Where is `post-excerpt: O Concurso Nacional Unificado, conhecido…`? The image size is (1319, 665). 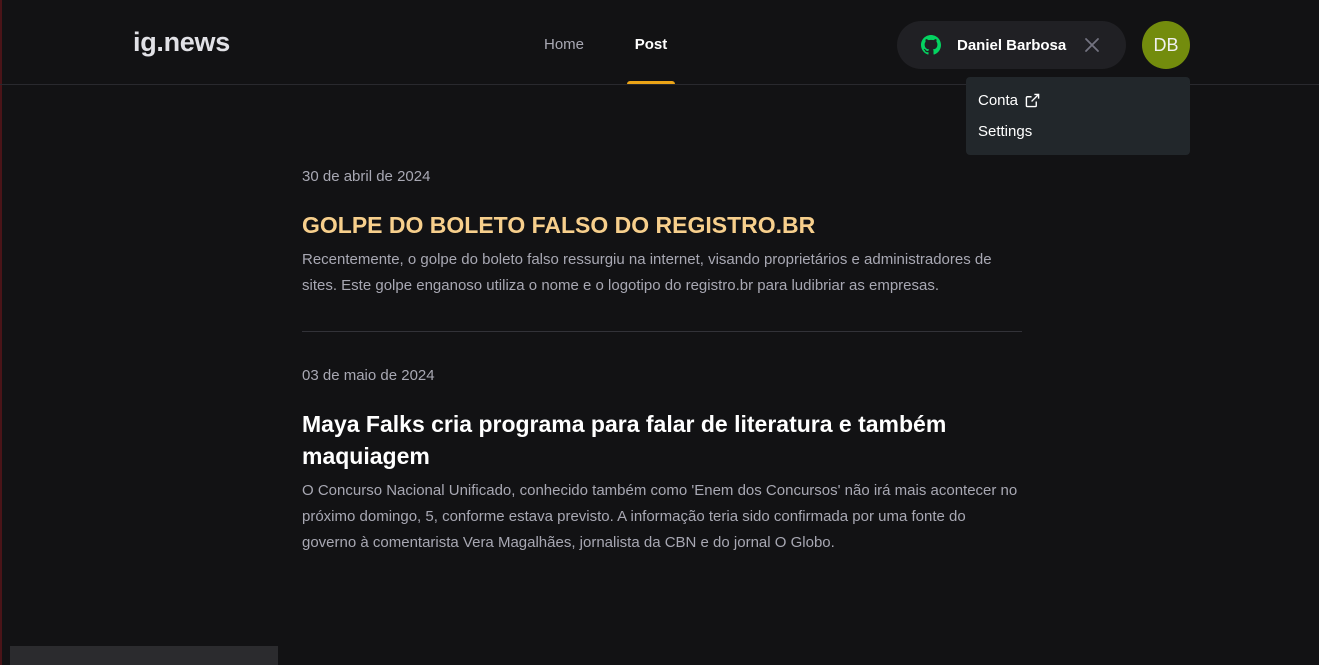 post-excerpt: O Concurso Nacional Unificado, conhecido… is located at coordinates (660, 516).